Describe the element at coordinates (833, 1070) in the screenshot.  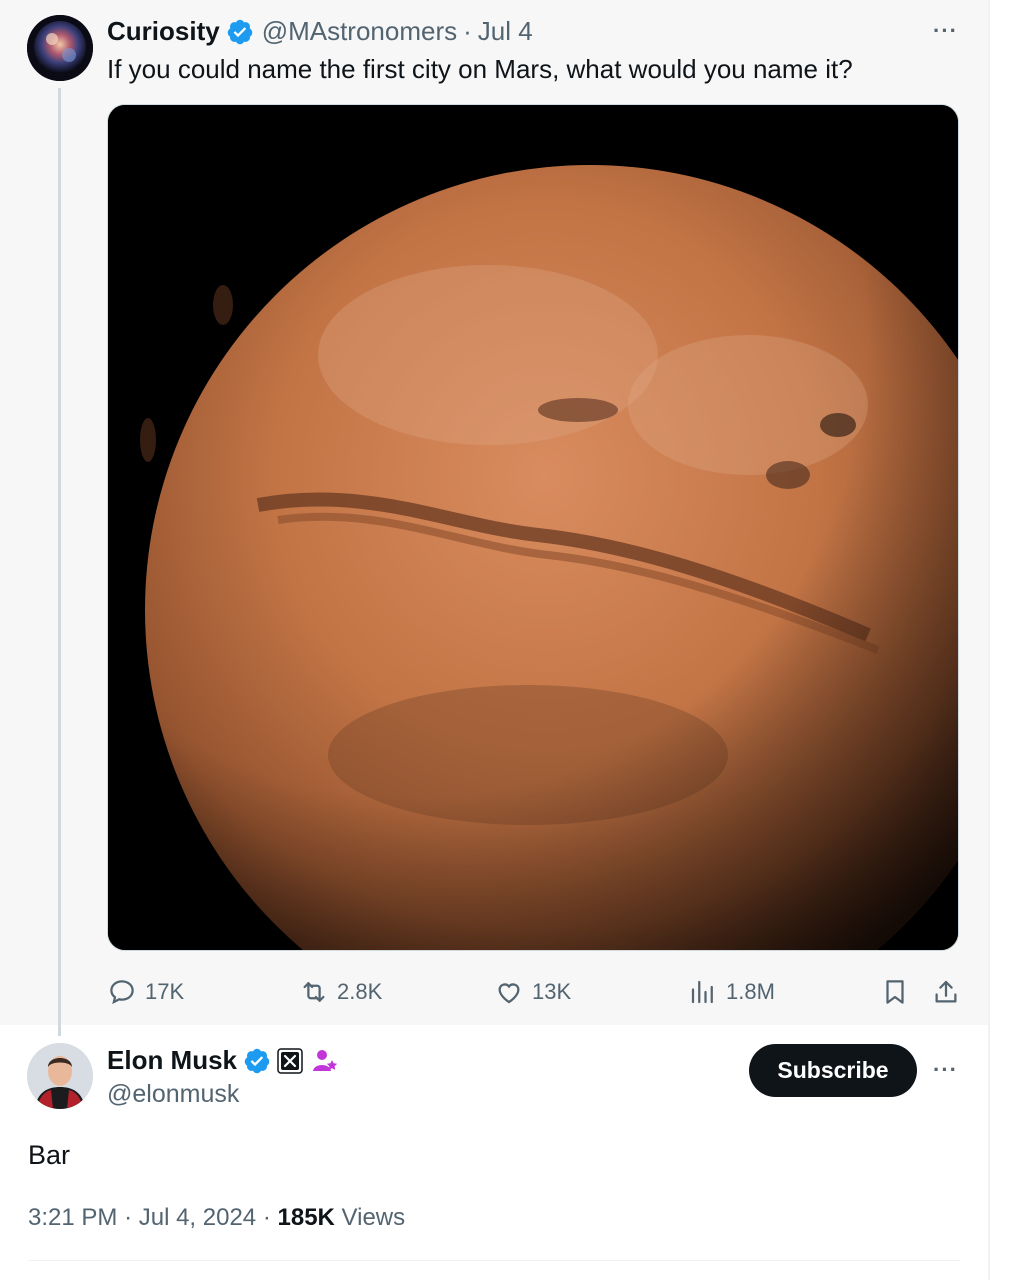
I see `subscribe-button: Subscribe` at that location.